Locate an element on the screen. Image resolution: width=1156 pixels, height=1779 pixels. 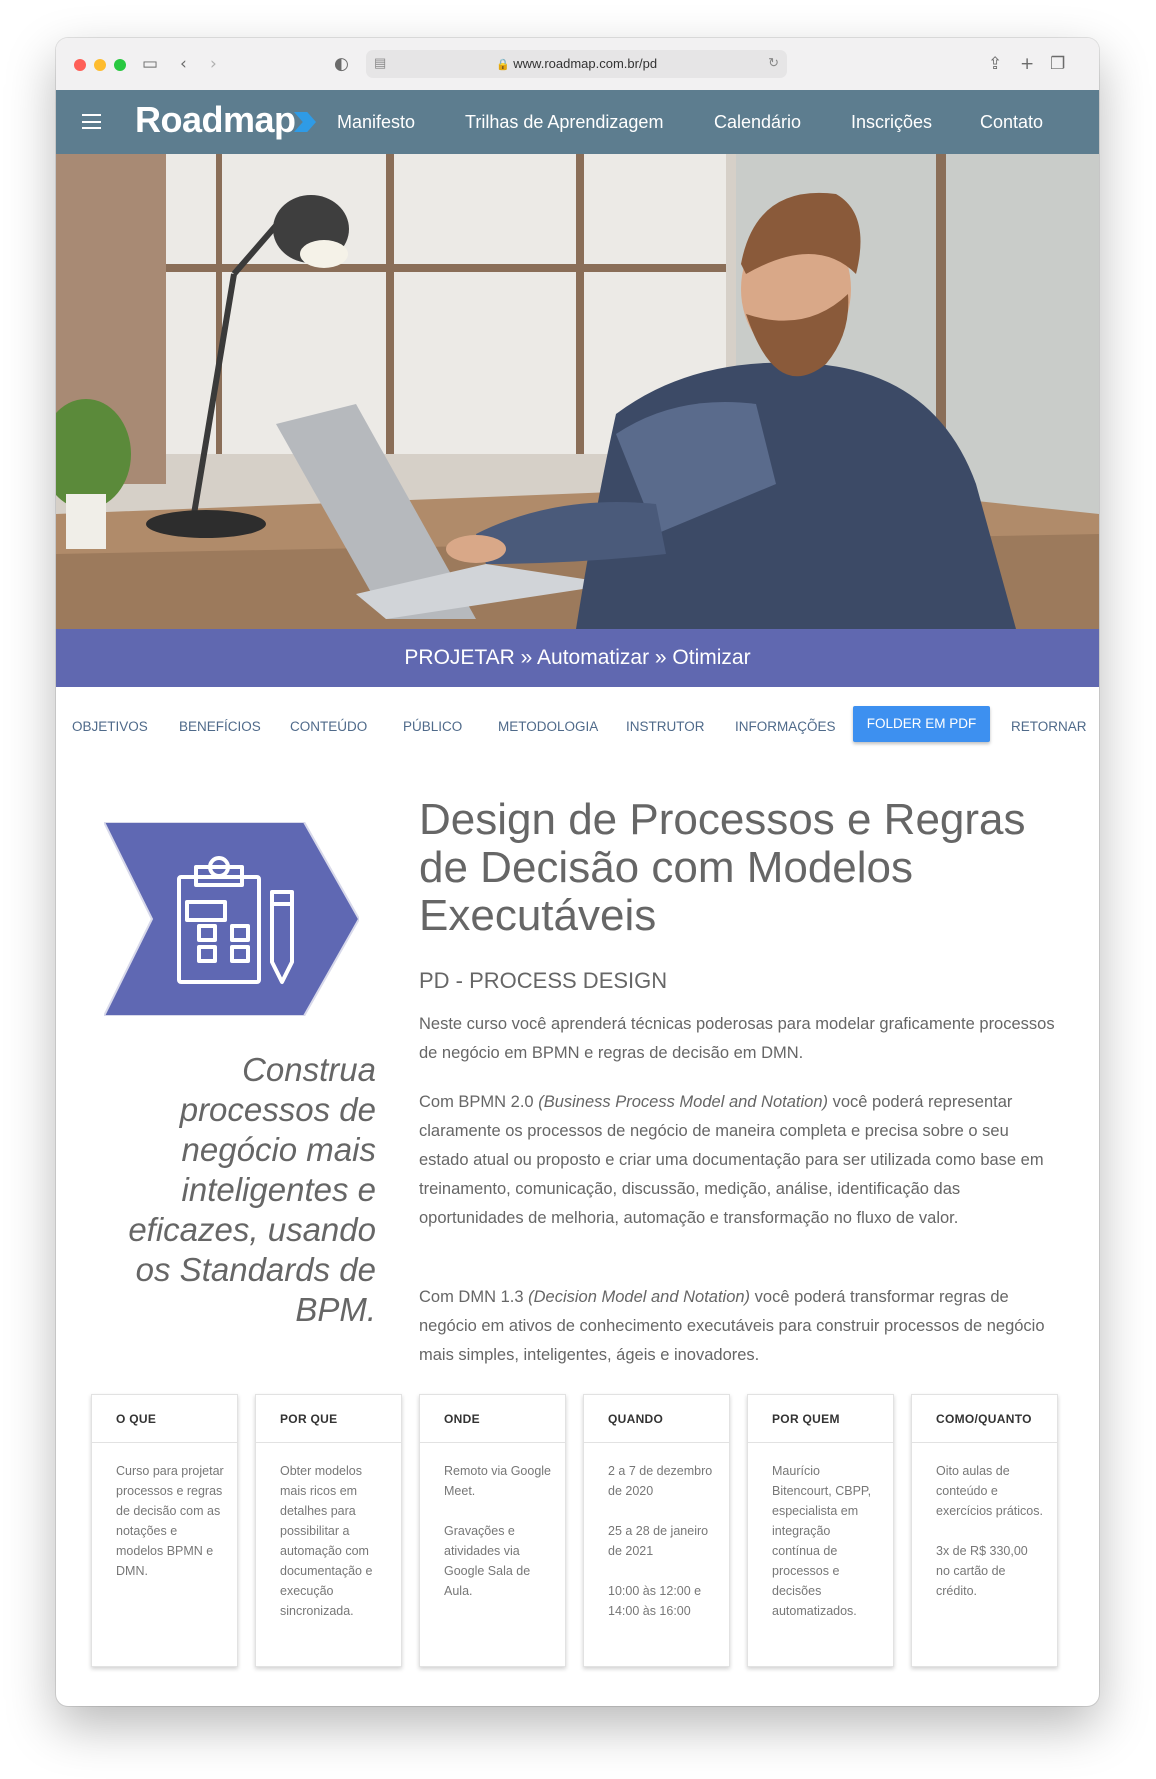
tab-beneficios: BENEFÍCIOS is located at coordinates (220, 726).